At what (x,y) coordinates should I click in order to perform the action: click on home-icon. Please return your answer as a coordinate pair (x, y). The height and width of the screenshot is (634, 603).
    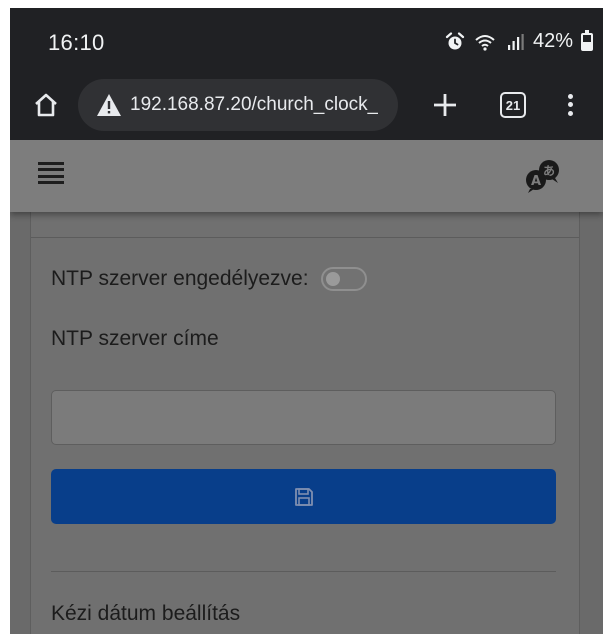
    Looking at the image, I should click on (46, 105).